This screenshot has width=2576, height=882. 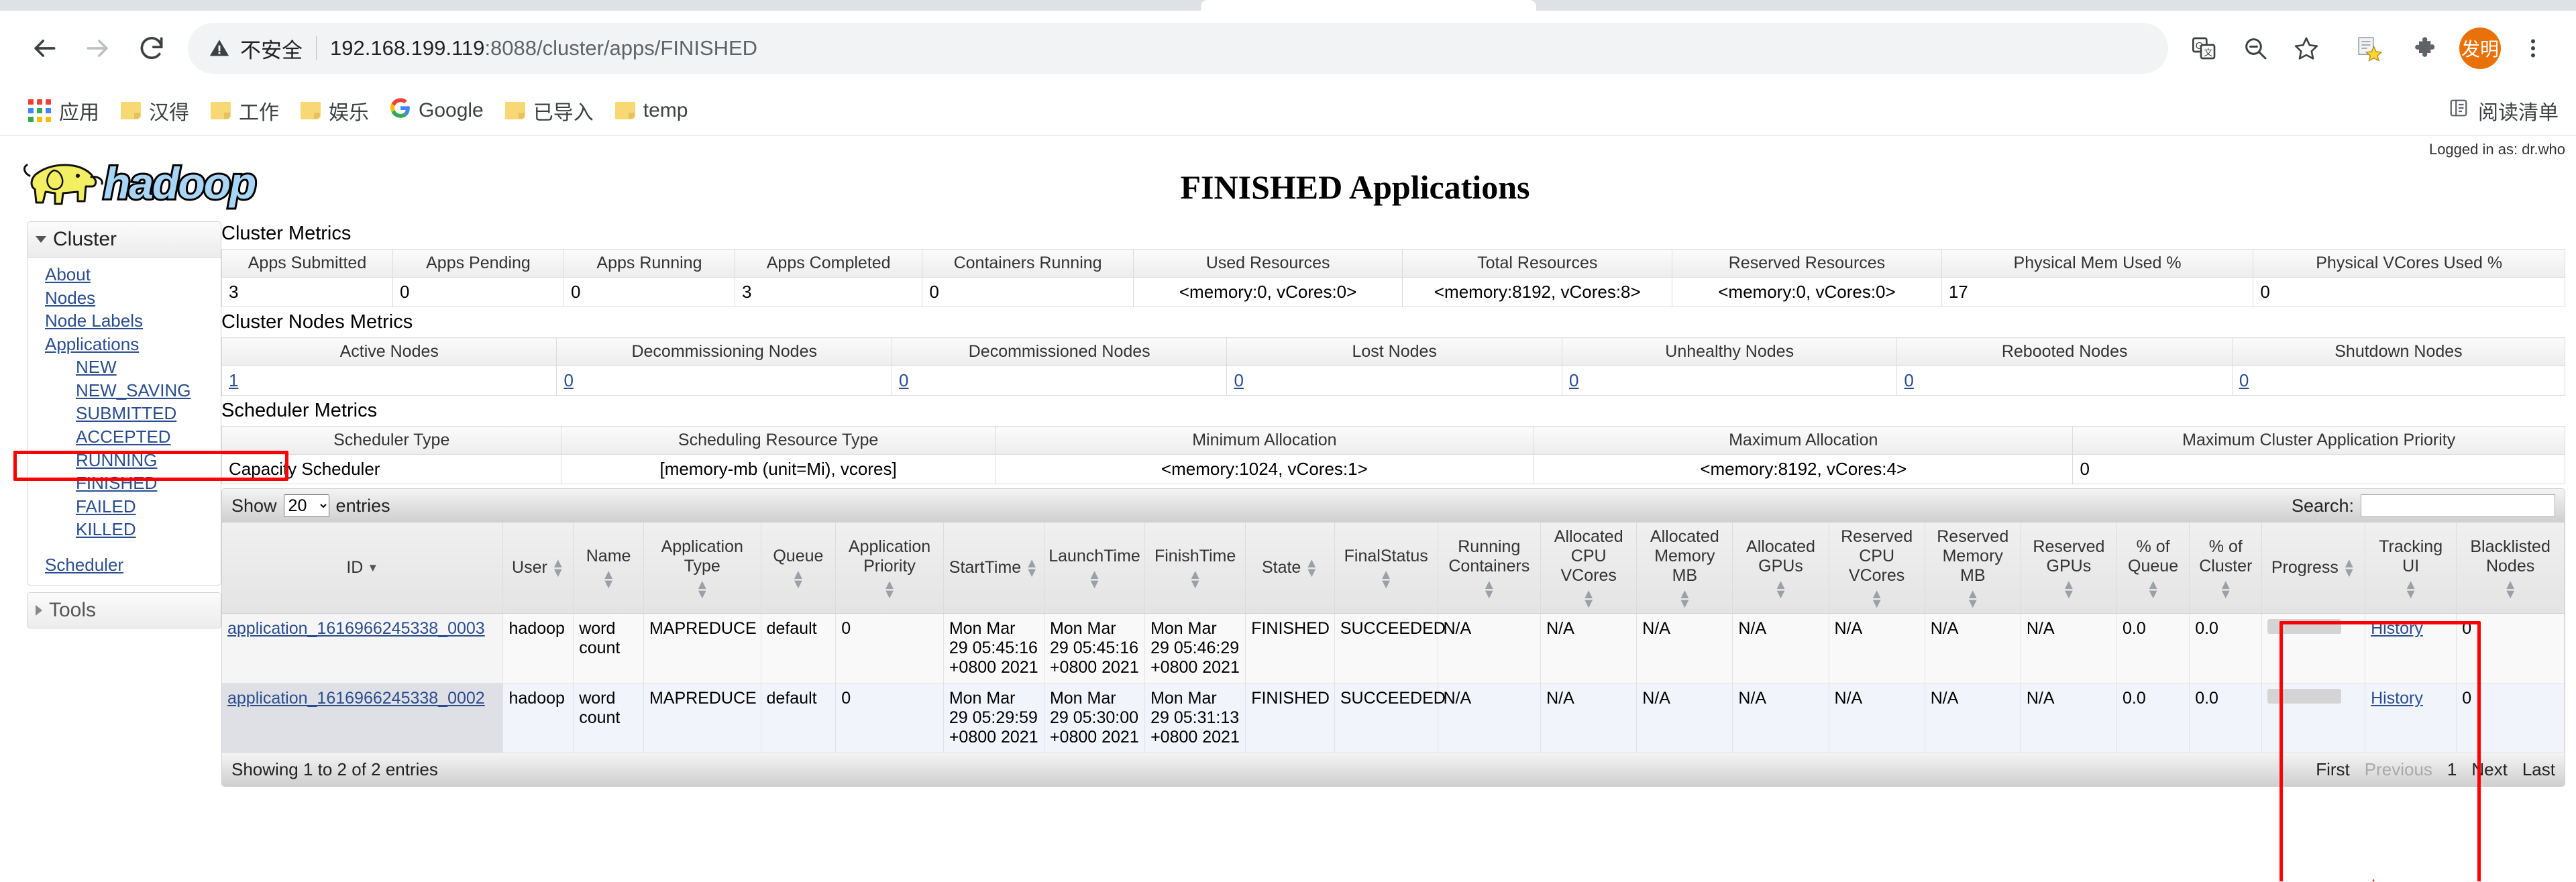 I want to click on cell-application-type: MAPREDUCE, so click(x=702, y=648).